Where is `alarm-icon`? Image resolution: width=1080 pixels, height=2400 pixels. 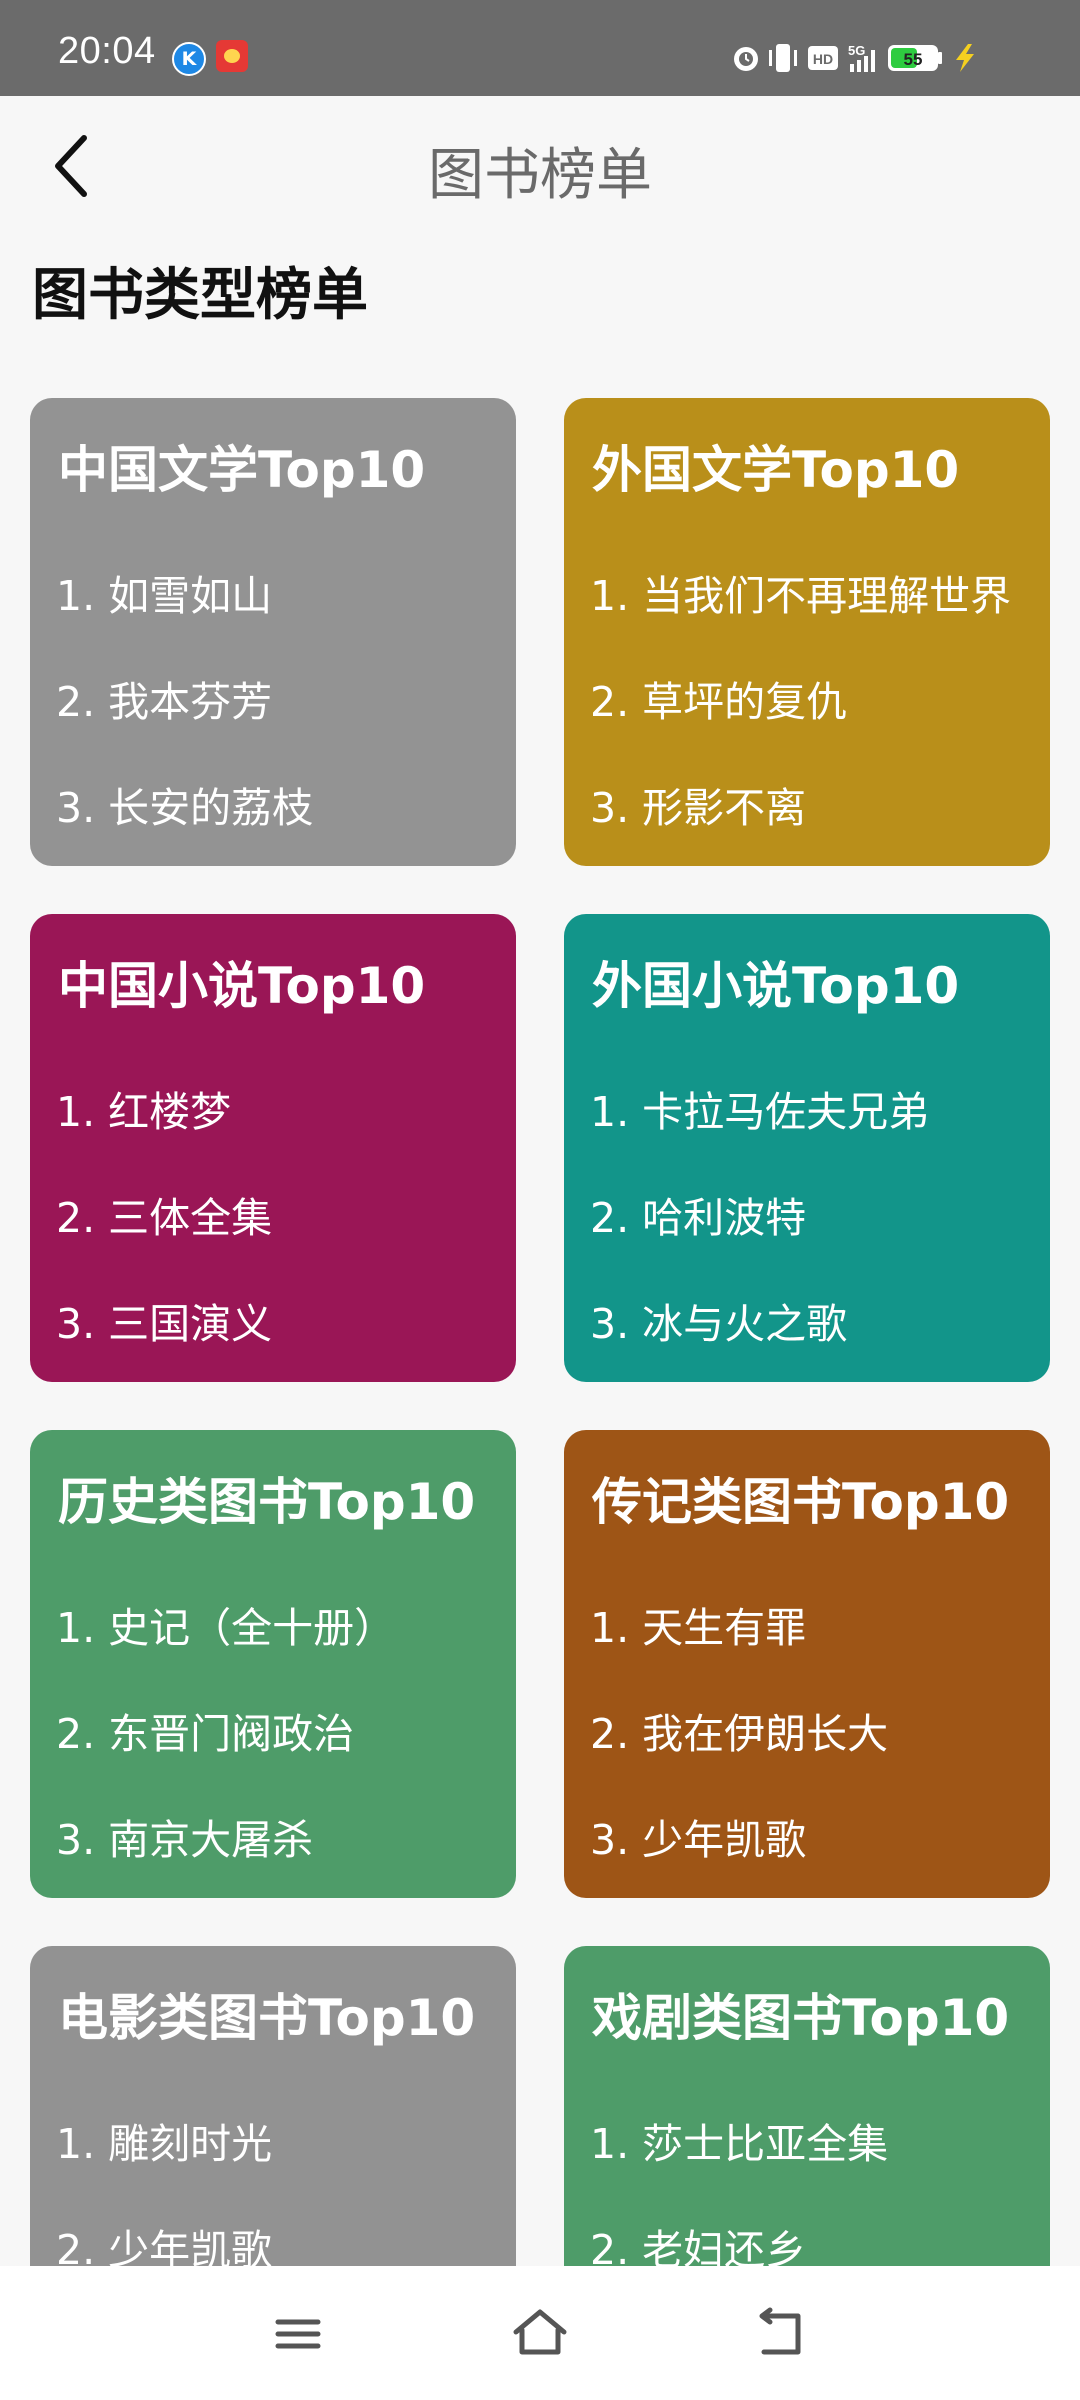 alarm-icon is located at coordinates (746, 59).